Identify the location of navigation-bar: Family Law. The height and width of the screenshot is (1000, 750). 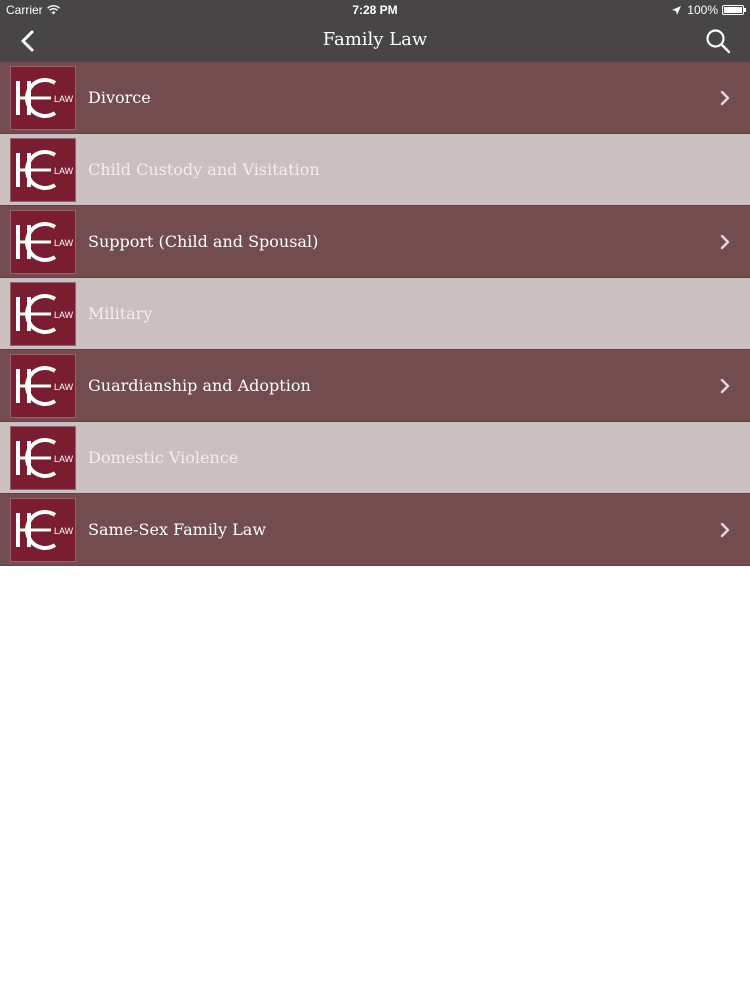
(375, 41).